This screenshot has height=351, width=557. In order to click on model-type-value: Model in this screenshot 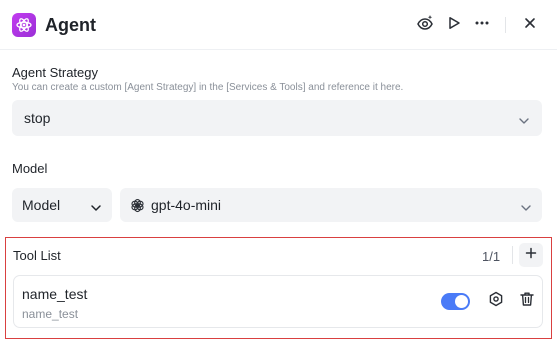, I will do `click(41, 205)`.